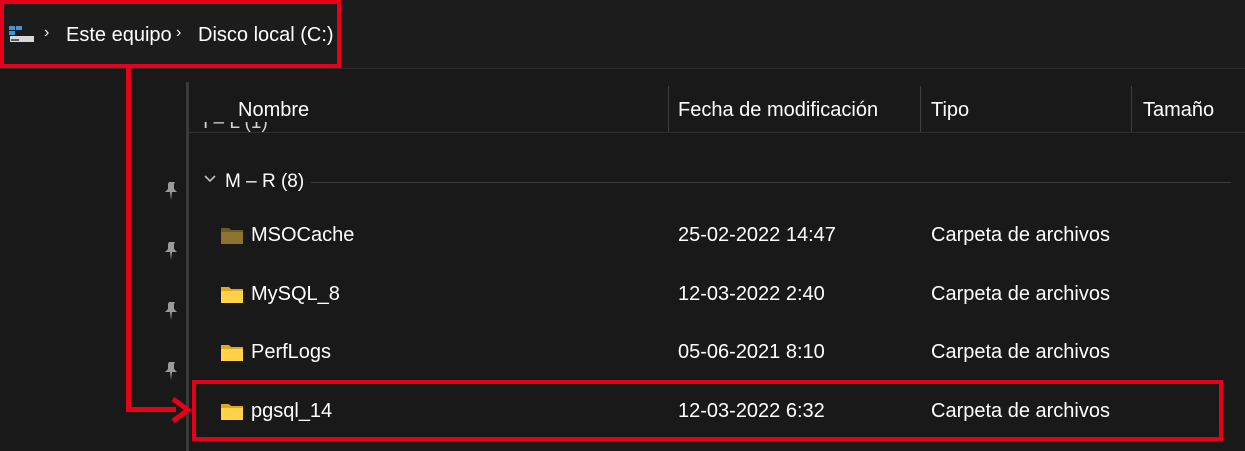 The height and width of the screenshot is (451, 1245). What do you see at coordinates (778, 110) in the screenshot?
I see `column-date: Fecha de modificación` at bounding box center [778, 110].